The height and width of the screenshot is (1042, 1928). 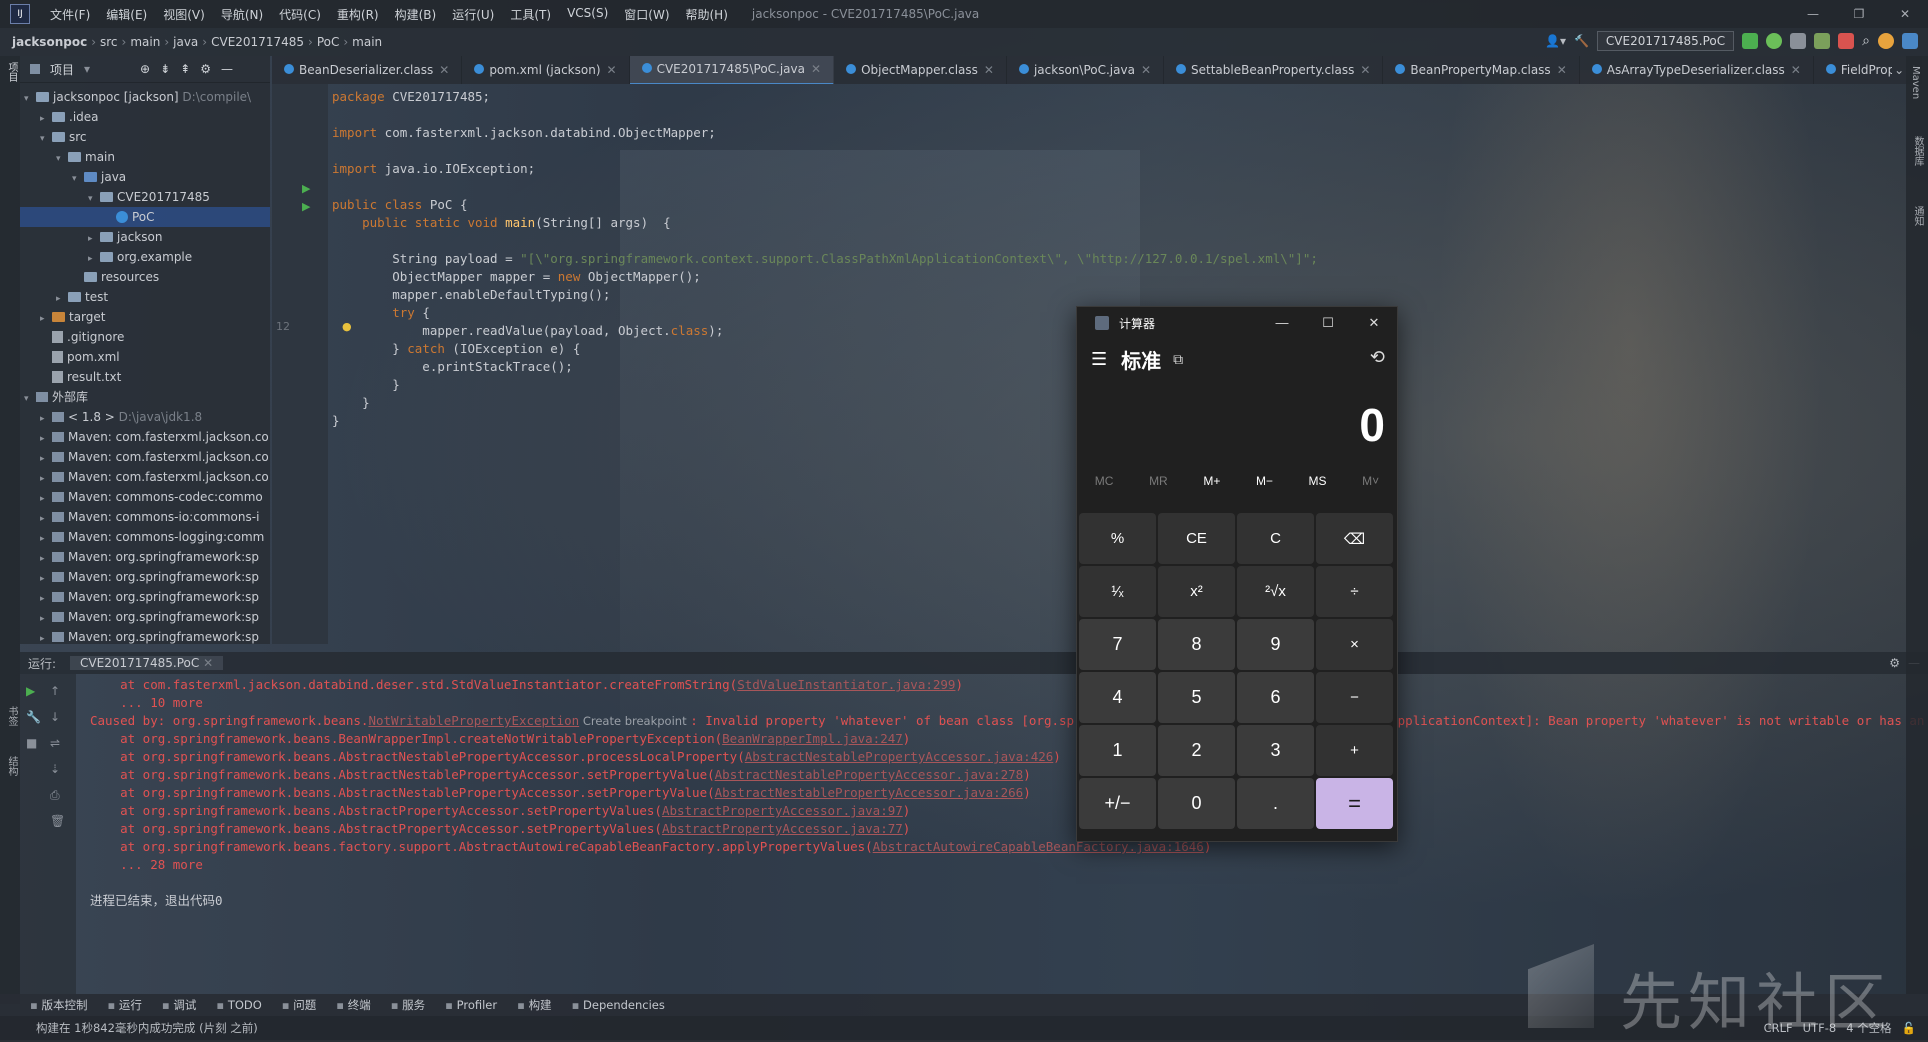 What do you see at coordinates (353, 1005) in the screenshot?
I see `tool-window-terminal: ▪ 终端` at bounding box center [353, 1005].